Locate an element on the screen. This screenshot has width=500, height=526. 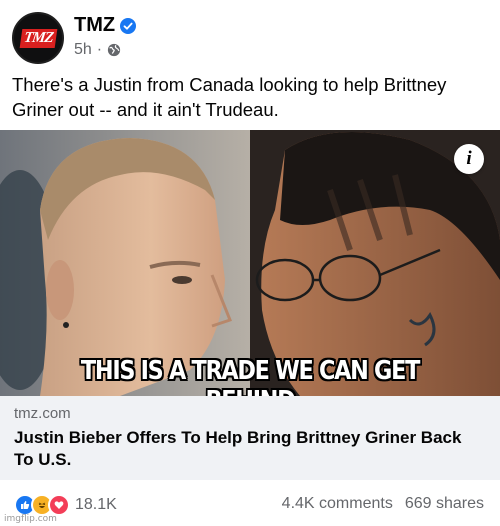
verified-badge-icon is located at coordinates (128, 25).